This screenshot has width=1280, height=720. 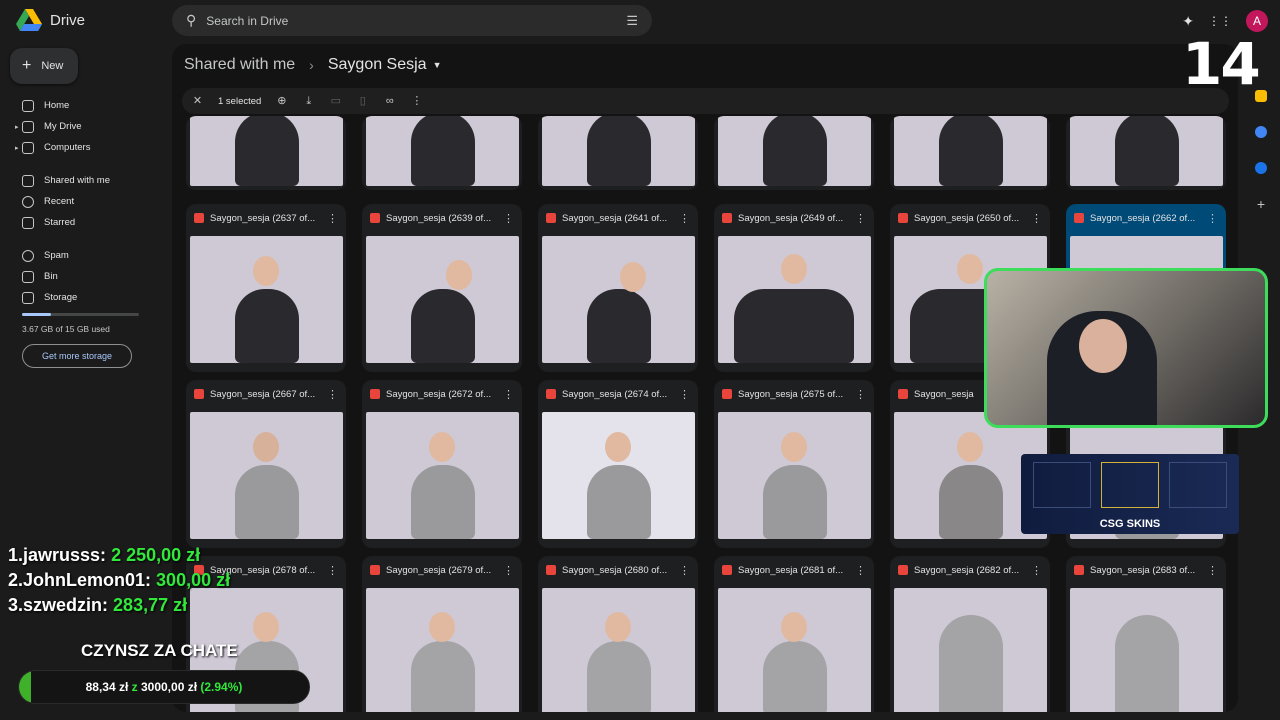 I want to click on my-drive-icon, so click(x=28, y=126).